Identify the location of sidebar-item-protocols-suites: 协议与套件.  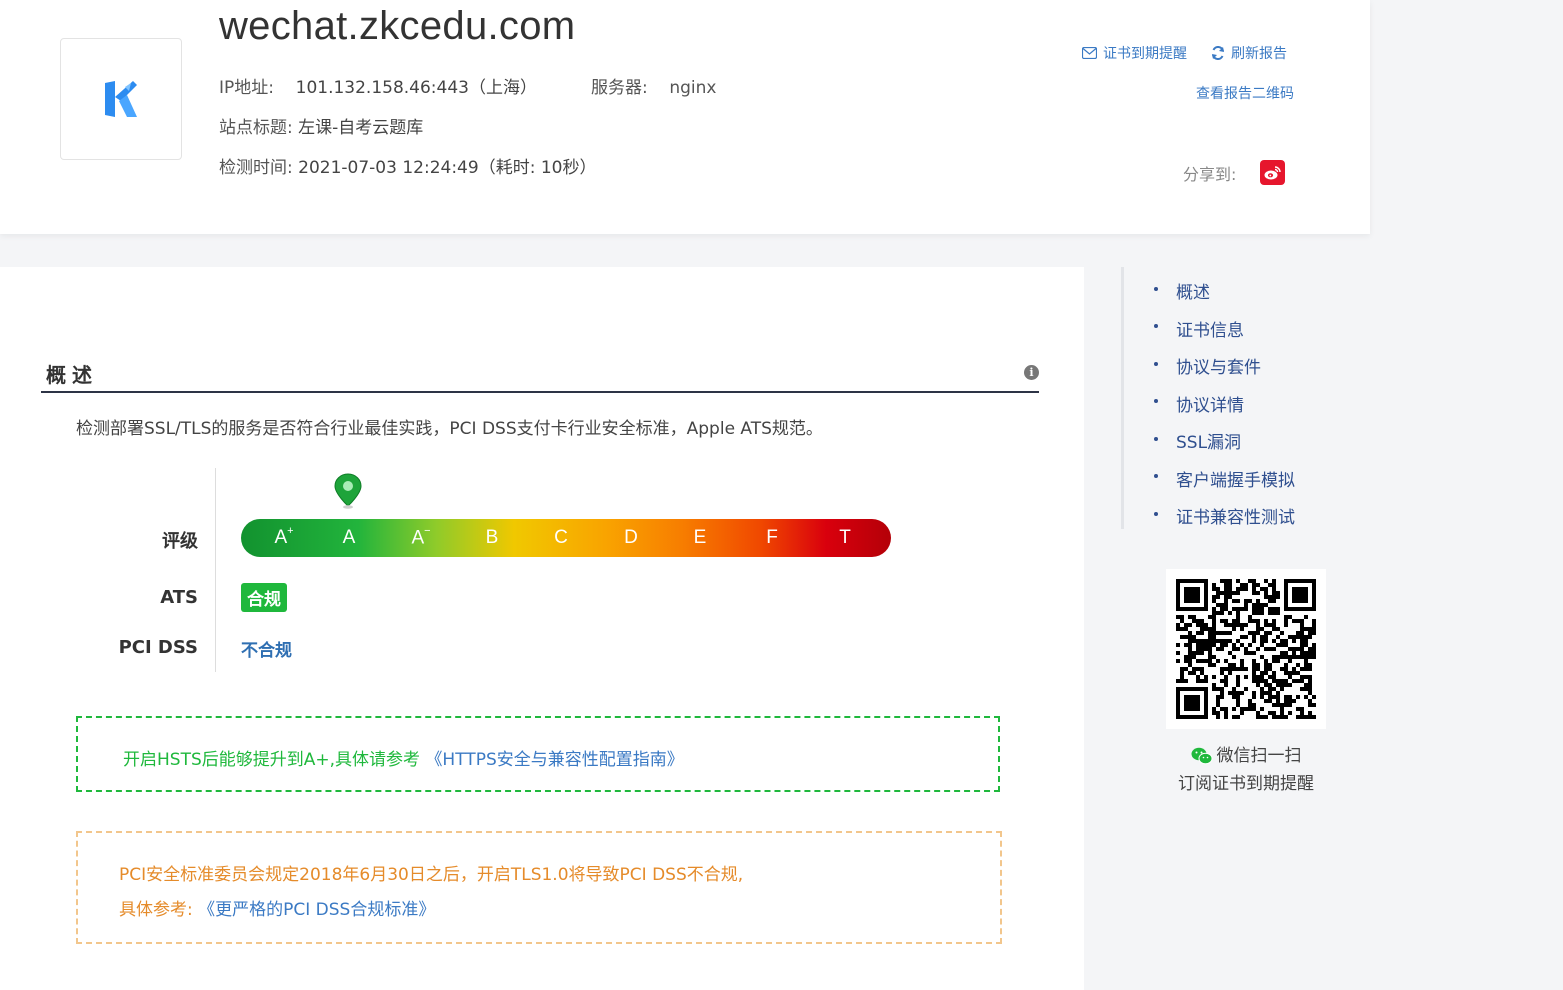
(1224, 366).